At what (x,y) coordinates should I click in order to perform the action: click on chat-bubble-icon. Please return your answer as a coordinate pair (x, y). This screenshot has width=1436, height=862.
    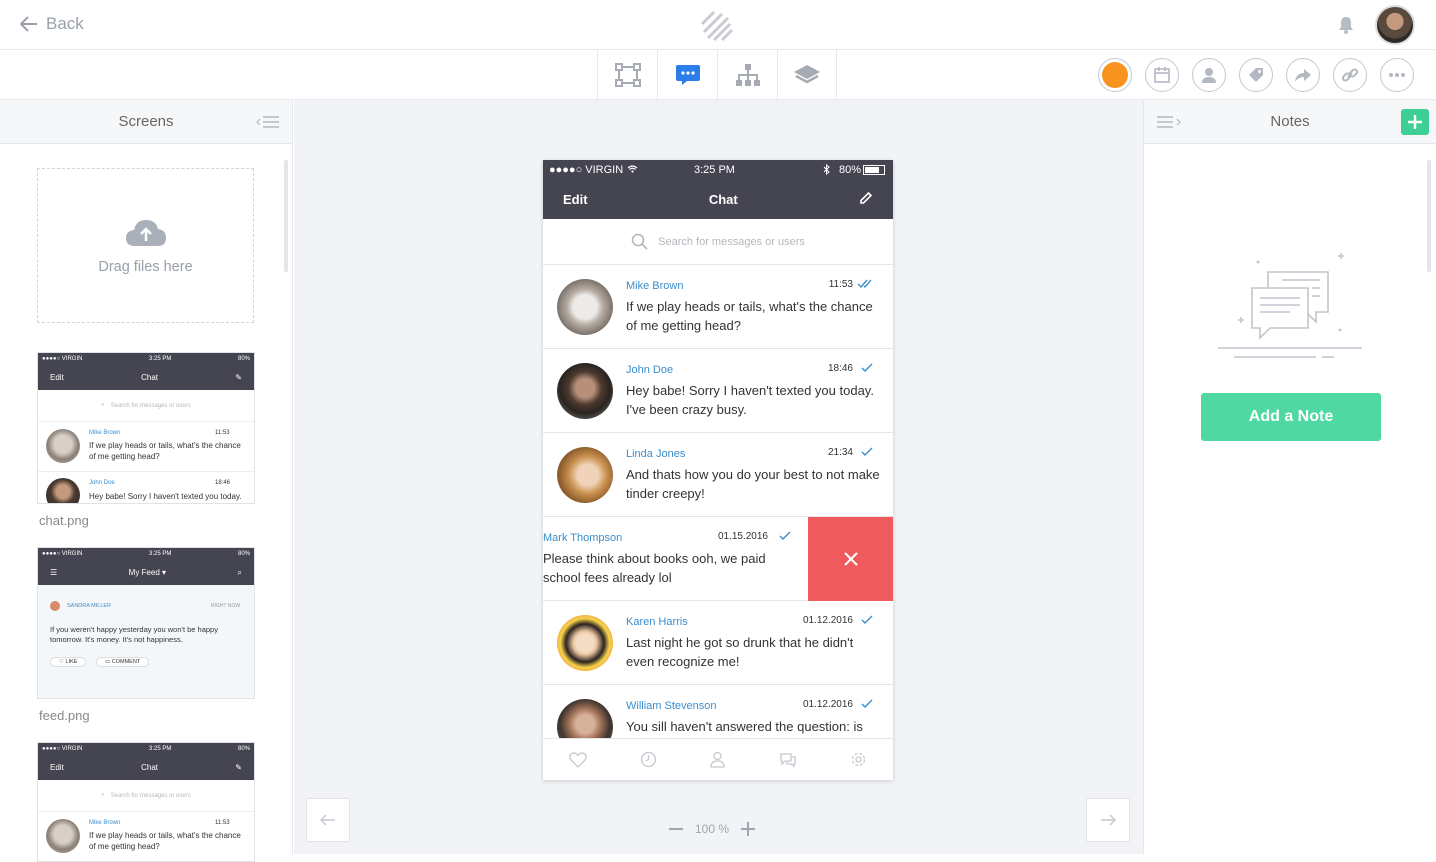
    Looking at the image, I should click on (687, 75).